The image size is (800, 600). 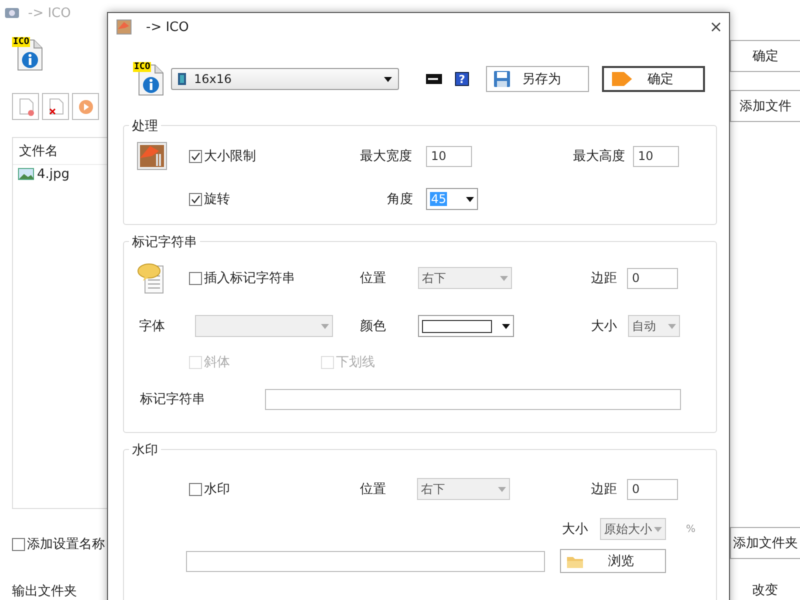 I want to click on unit-label: %, so click(x=691, y=529).